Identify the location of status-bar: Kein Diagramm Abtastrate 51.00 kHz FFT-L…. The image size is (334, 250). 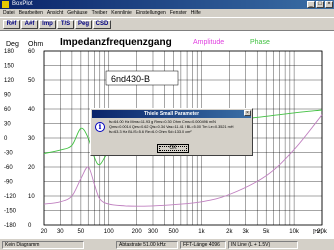
(167, 244).